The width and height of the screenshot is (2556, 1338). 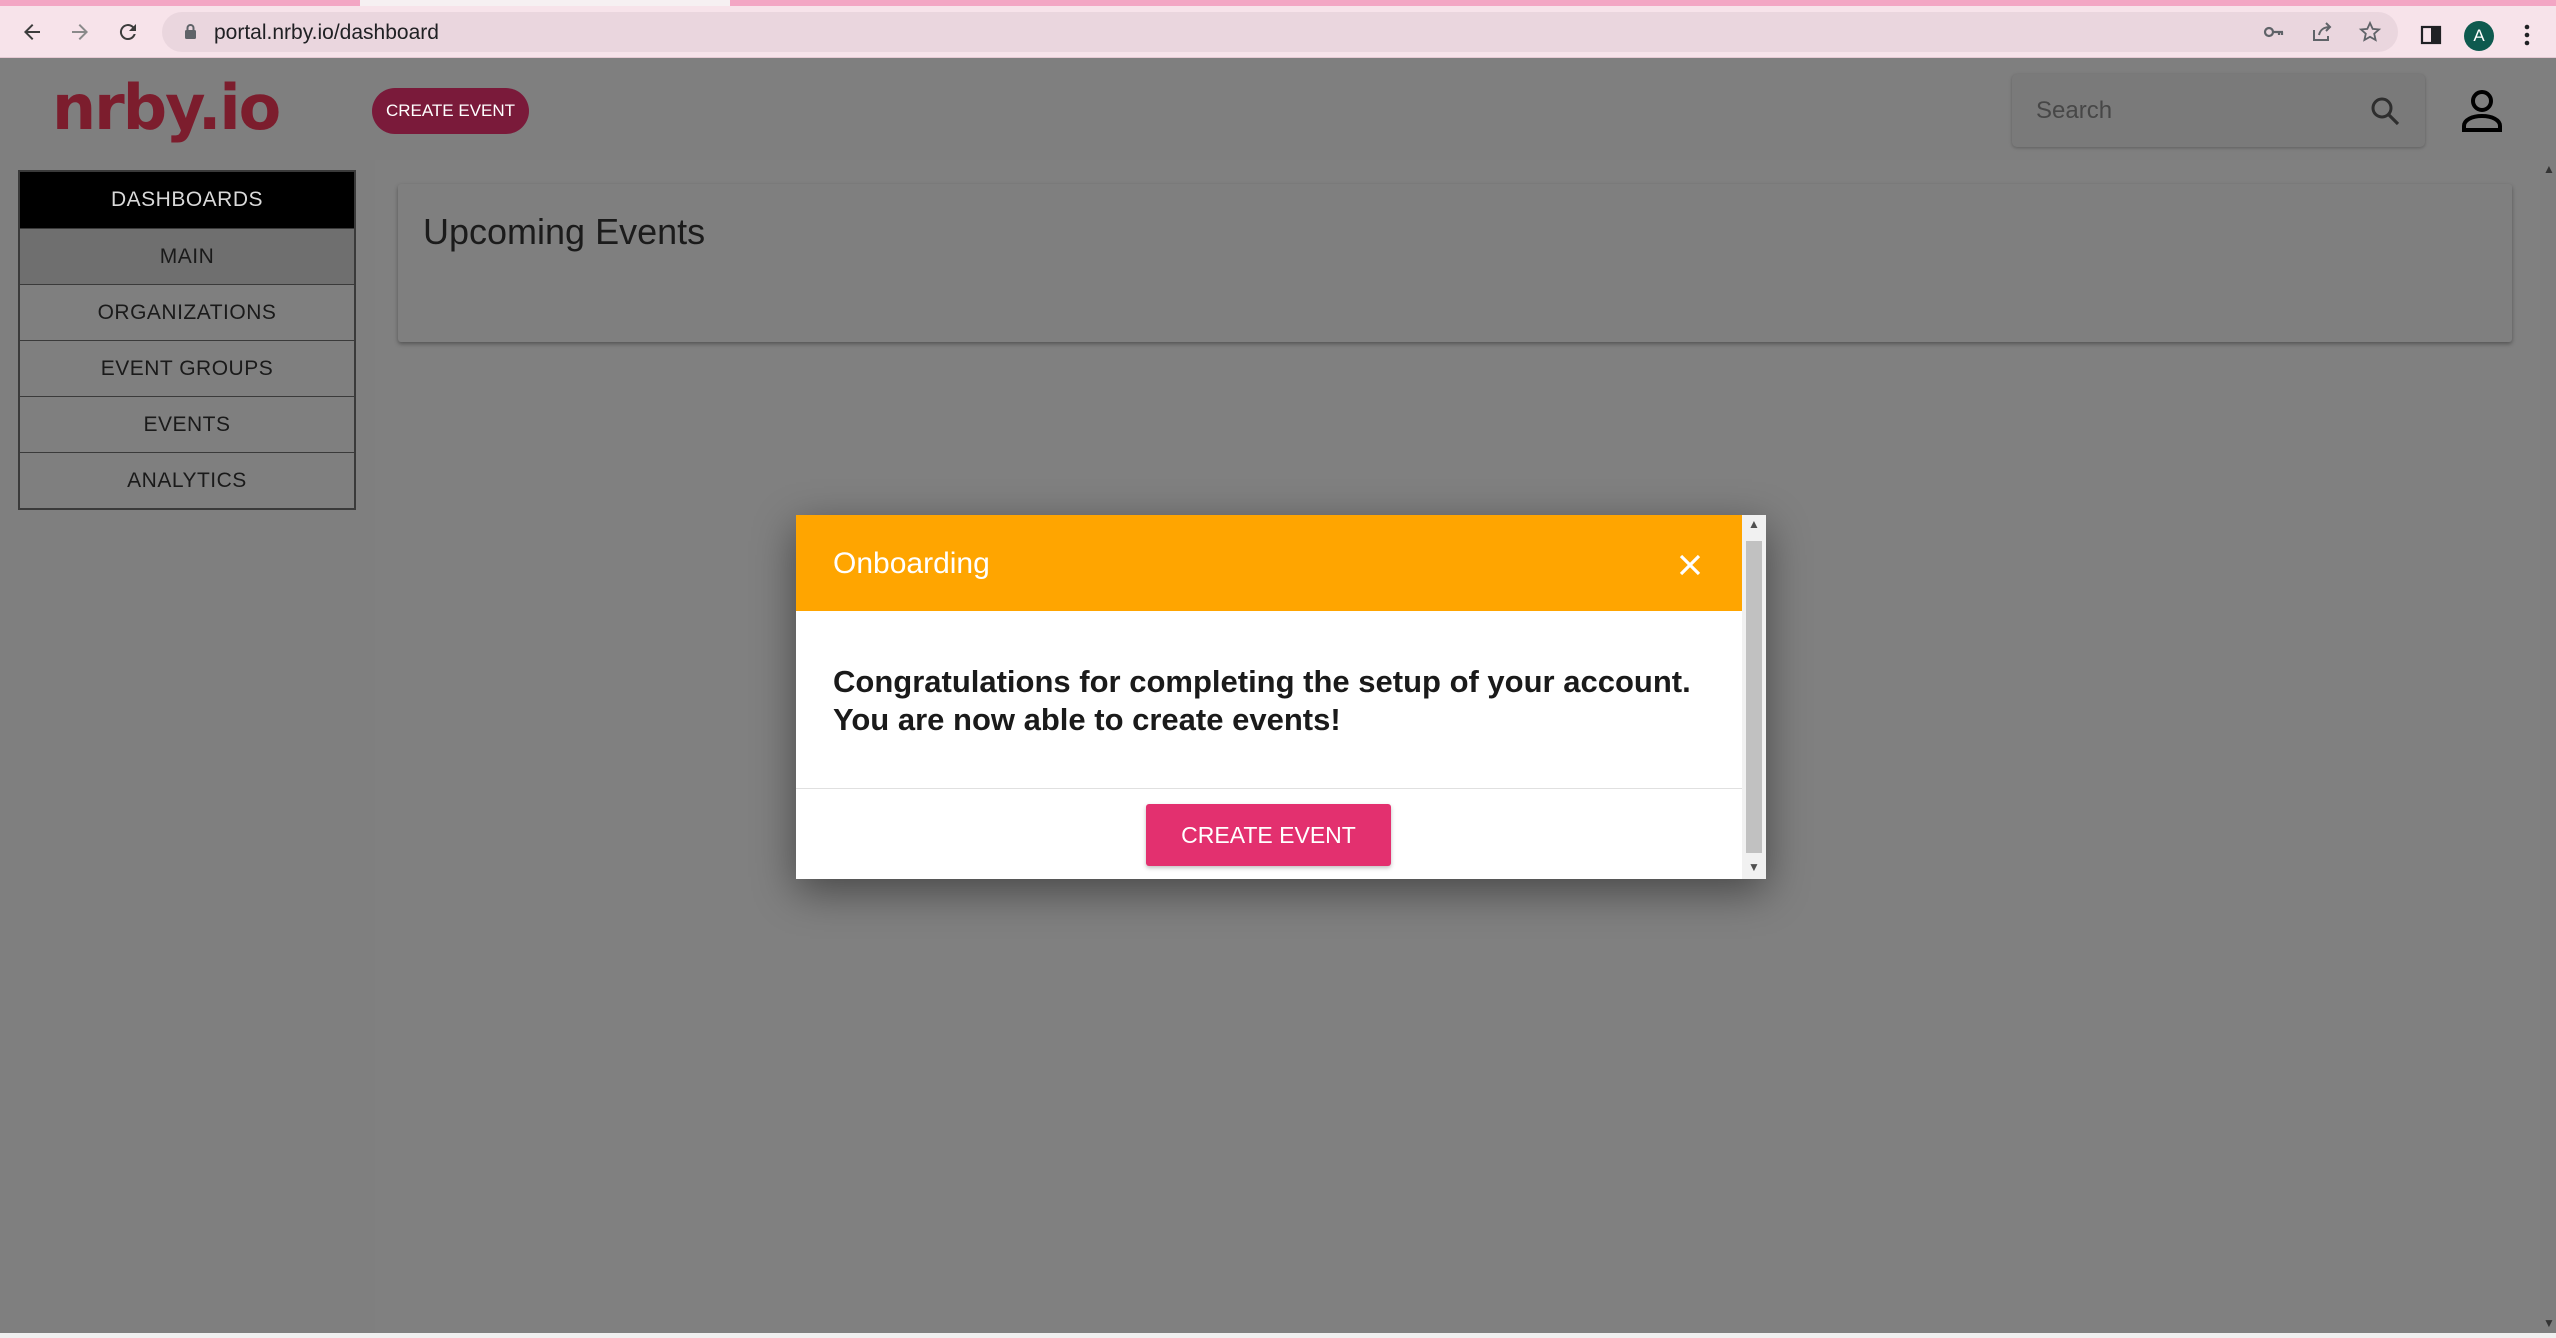 What do you see at coordinates (2196, 111) in the screenshot?
I see `search-input` at bounding box center [2196, 111].